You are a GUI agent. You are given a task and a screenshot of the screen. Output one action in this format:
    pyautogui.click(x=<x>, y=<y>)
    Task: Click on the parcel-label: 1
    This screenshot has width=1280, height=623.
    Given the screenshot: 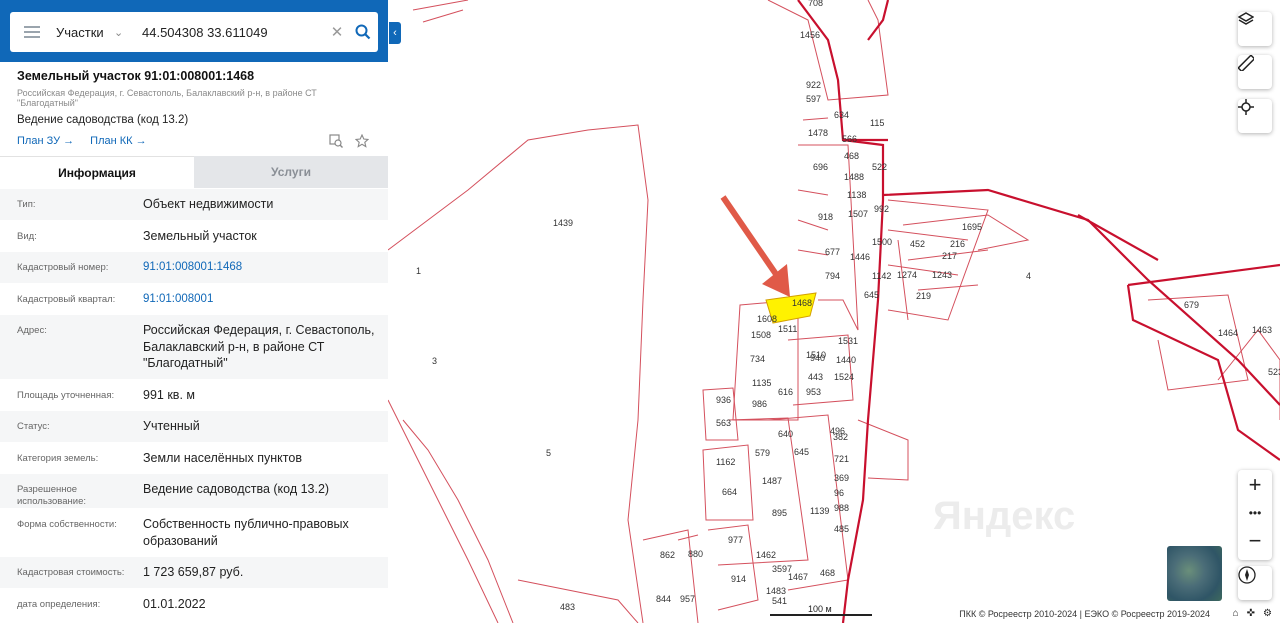 What is the action you would take?
    pyautogui.click(x=418, y=271)
    